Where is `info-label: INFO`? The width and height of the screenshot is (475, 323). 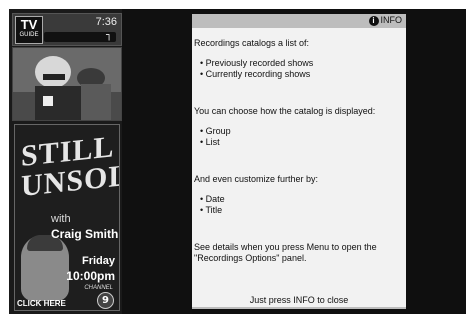 info-label: INFO is located at coordinates (391, 20).